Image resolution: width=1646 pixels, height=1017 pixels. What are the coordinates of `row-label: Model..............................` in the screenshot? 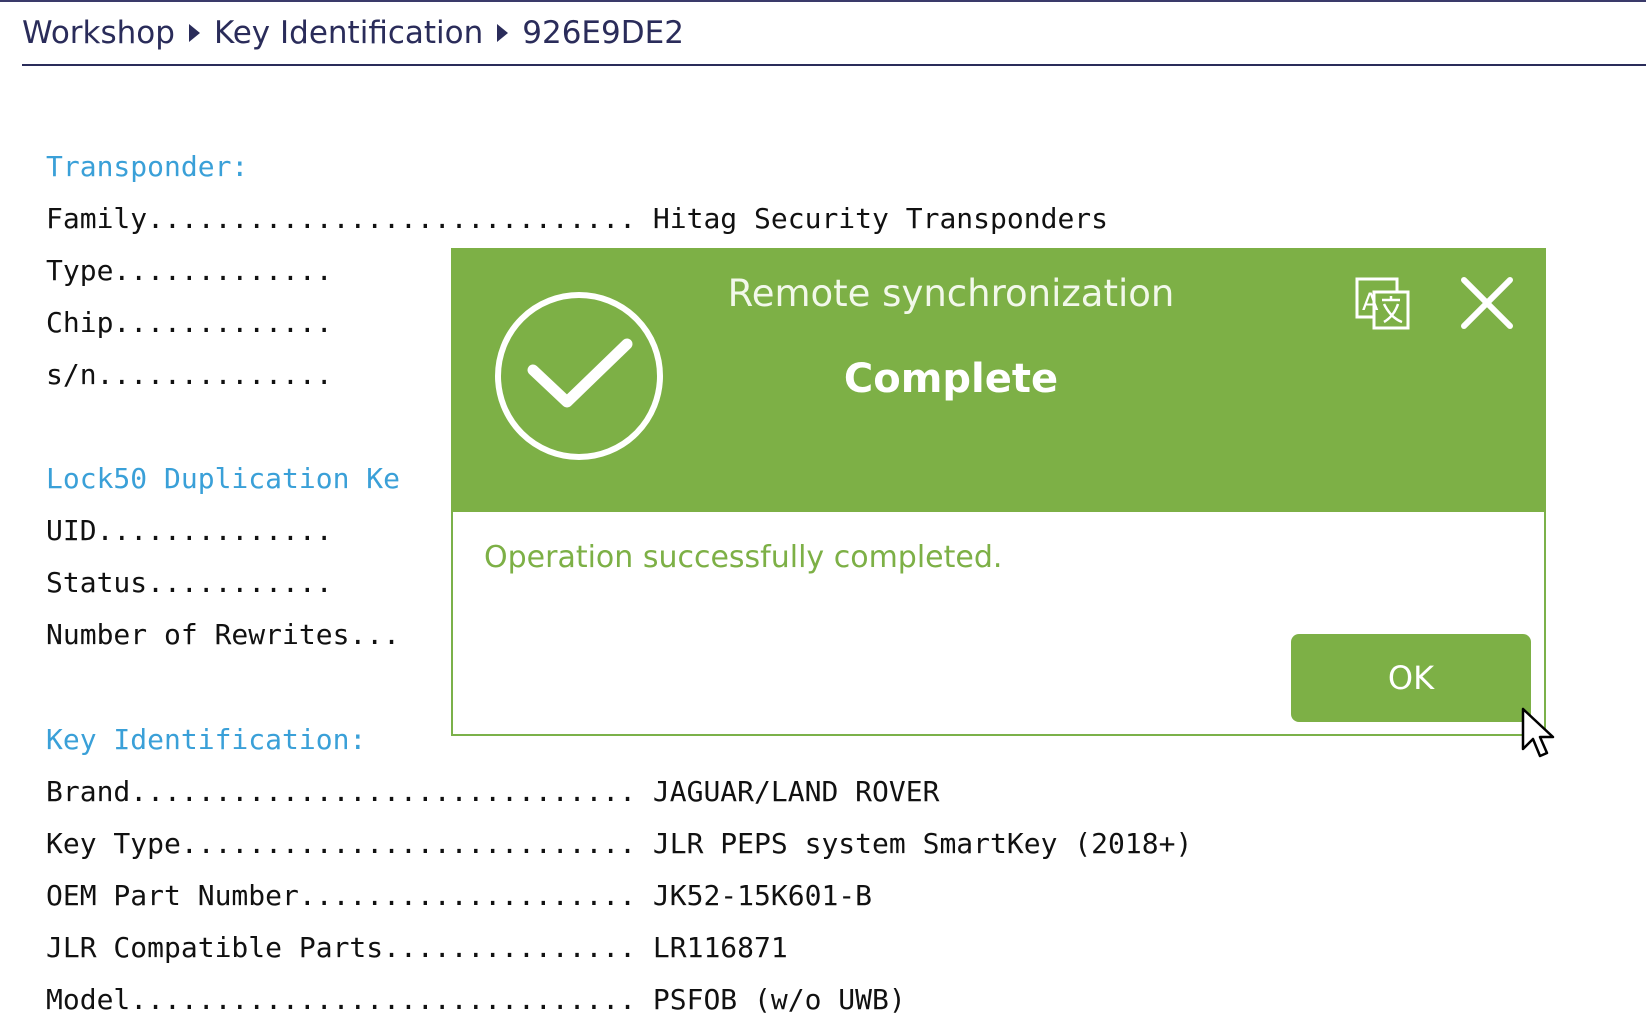 It's located at (341, 999).